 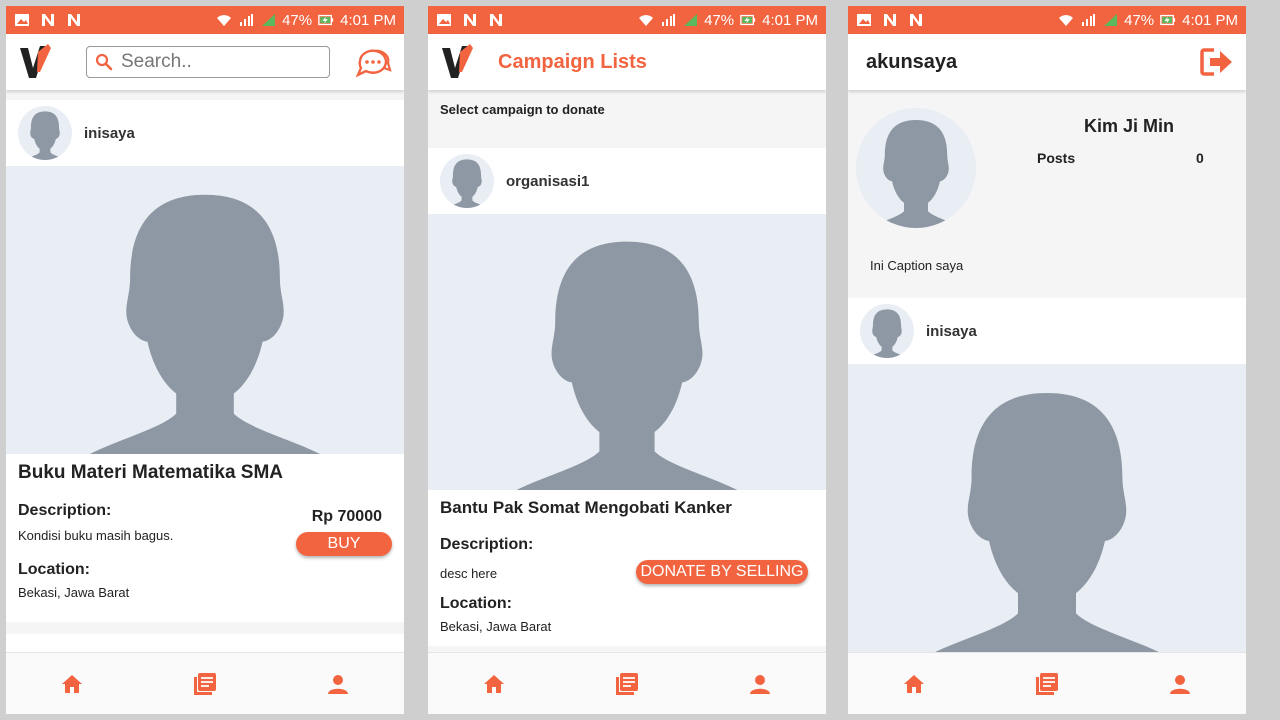 What do you see at coordinates (1047, 62) in the screenshot?
I see `app-bar: akunsaya` at bounding box center [1047, 62].